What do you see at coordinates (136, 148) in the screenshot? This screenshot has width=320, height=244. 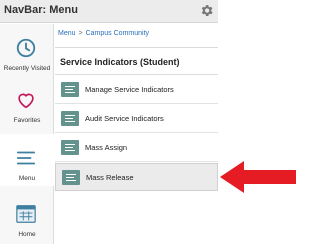 I see `menu-item-mass-assign: Mass Assign` at bounding box center [136, 148].